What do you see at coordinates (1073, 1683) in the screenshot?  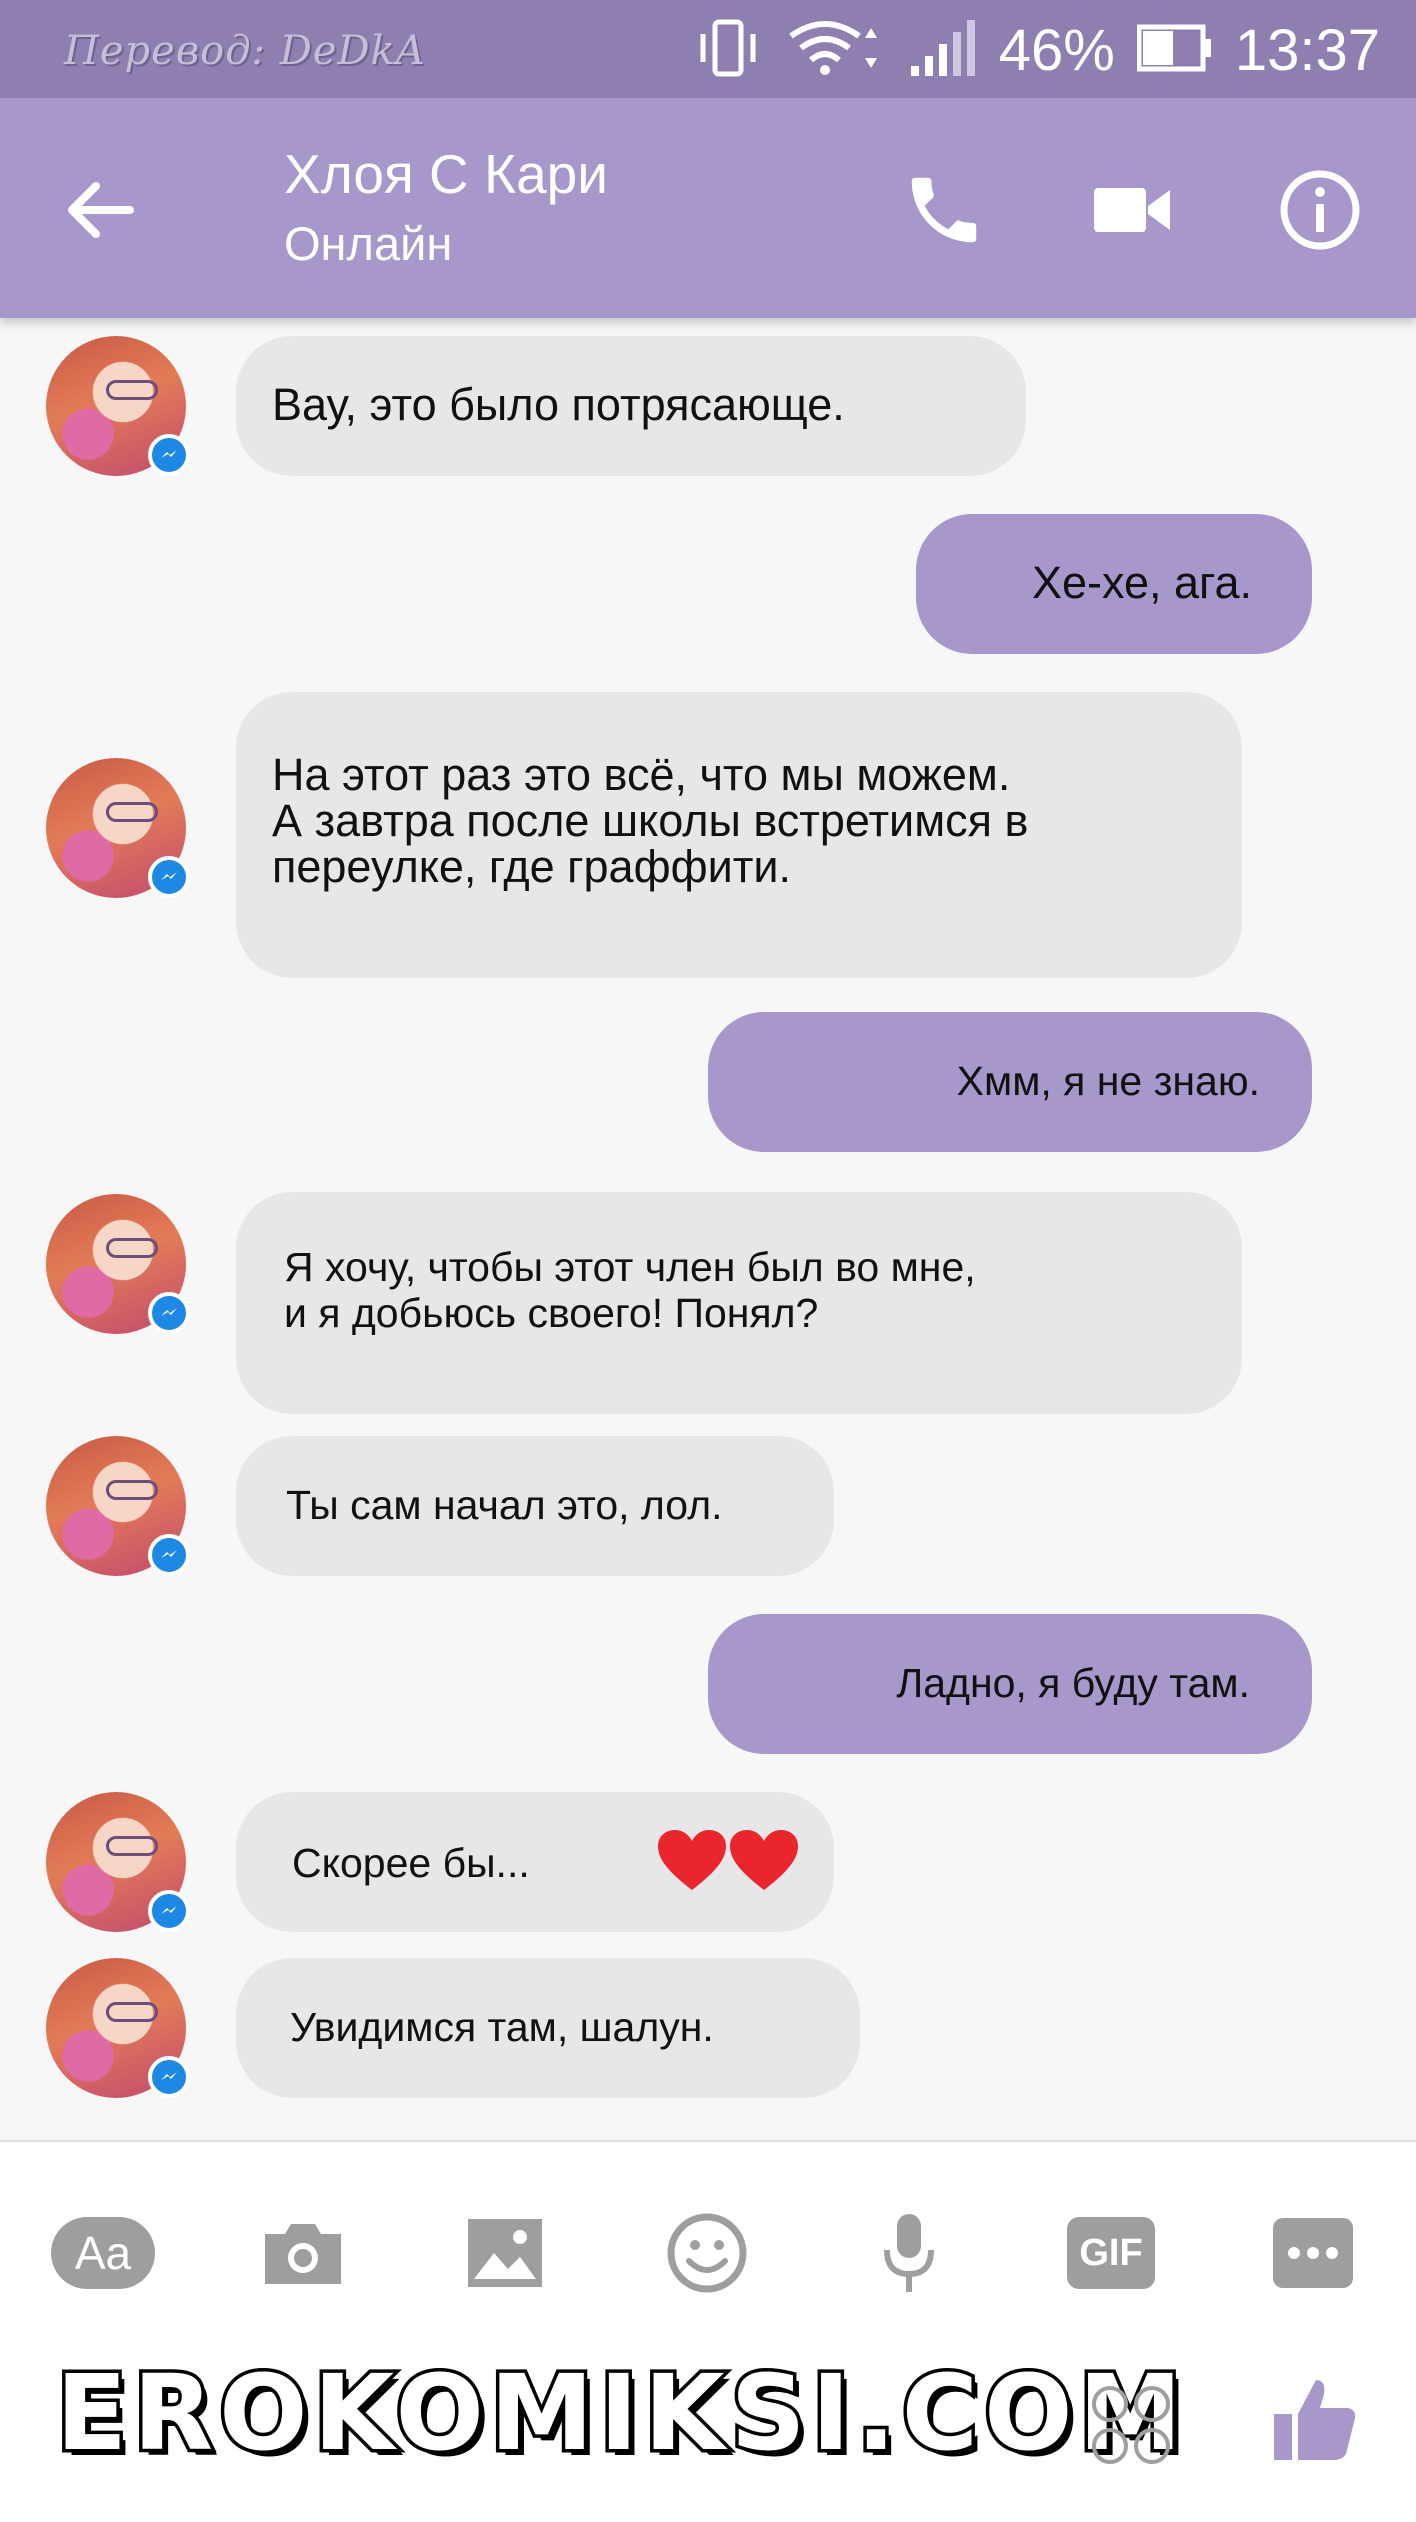 I see `message-text: Ладно, я буду там.` at bounding box center [1073, 1683].